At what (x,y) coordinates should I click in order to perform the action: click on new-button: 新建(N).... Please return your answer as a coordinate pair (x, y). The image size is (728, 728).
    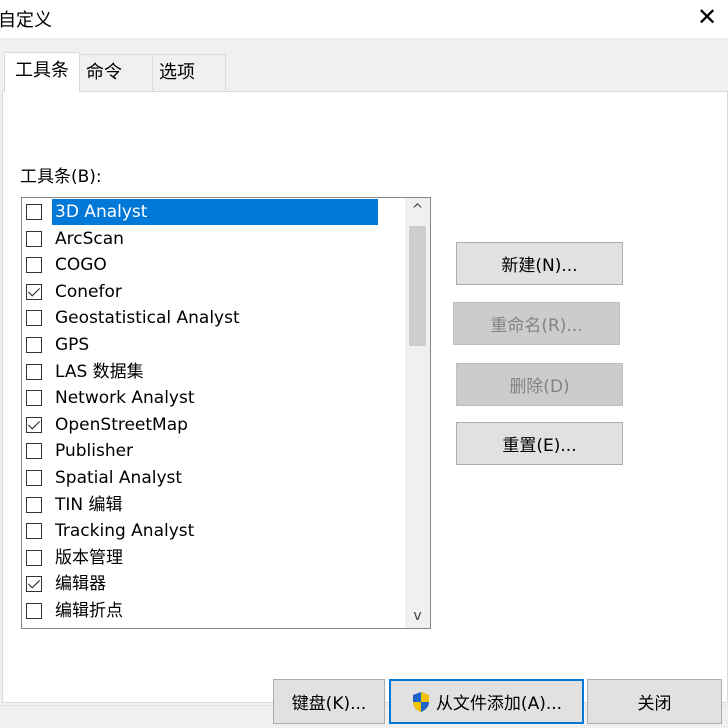
    Looking at the image, I should click on (539, 263).